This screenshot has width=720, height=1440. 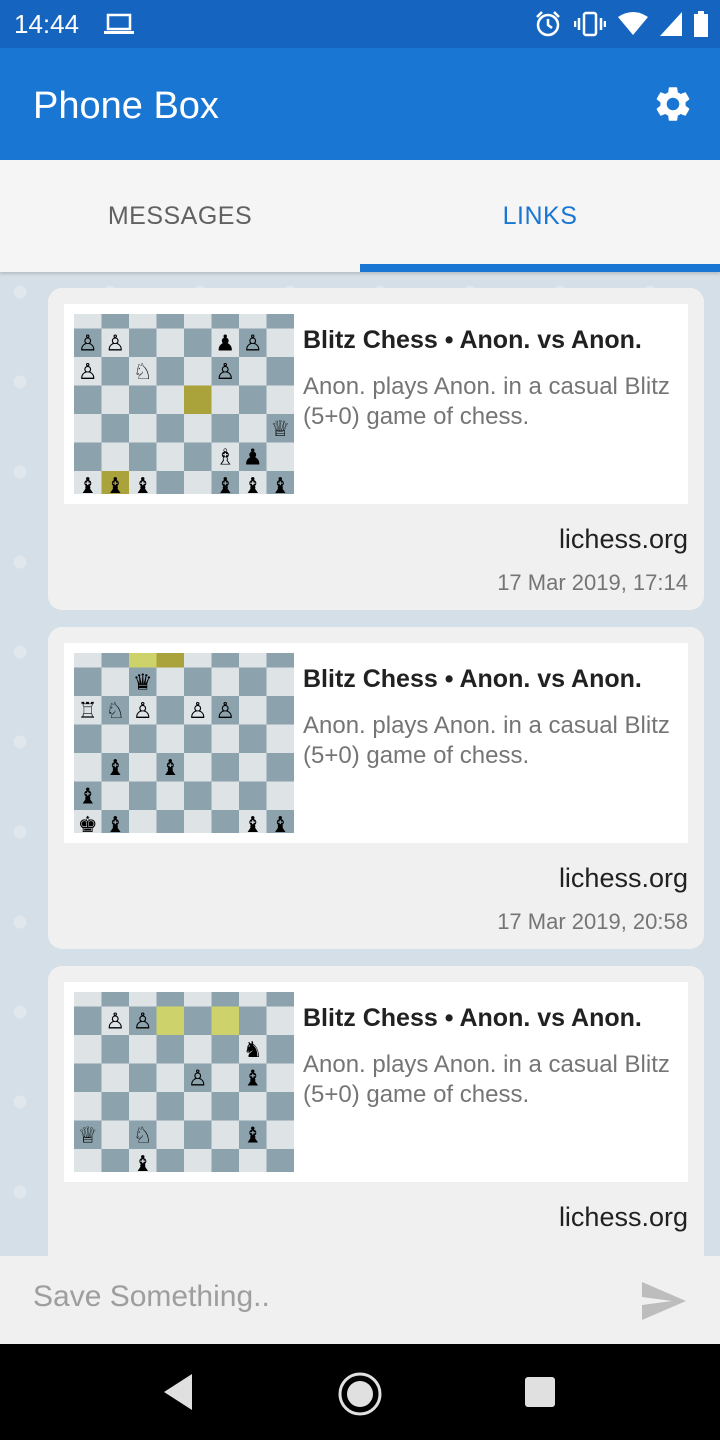 What do you see at coordinates (590, 24) in the screenshot?
I see `vibrate-icon` at bounding box center [590, 24].